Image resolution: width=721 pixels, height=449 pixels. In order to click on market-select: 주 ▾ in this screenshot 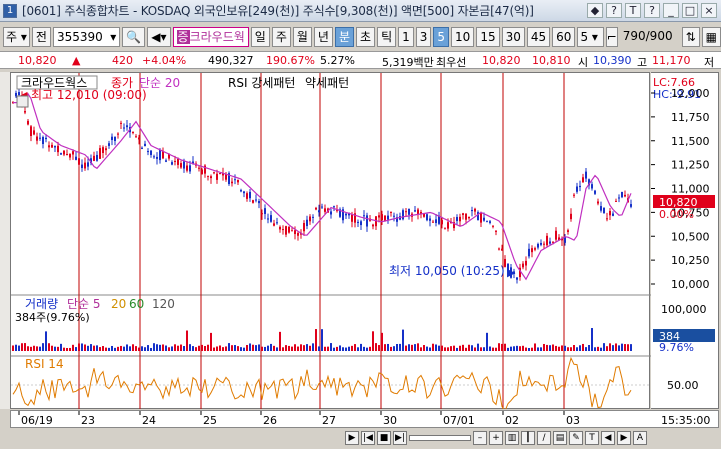, I will do `click(16, 37)`.